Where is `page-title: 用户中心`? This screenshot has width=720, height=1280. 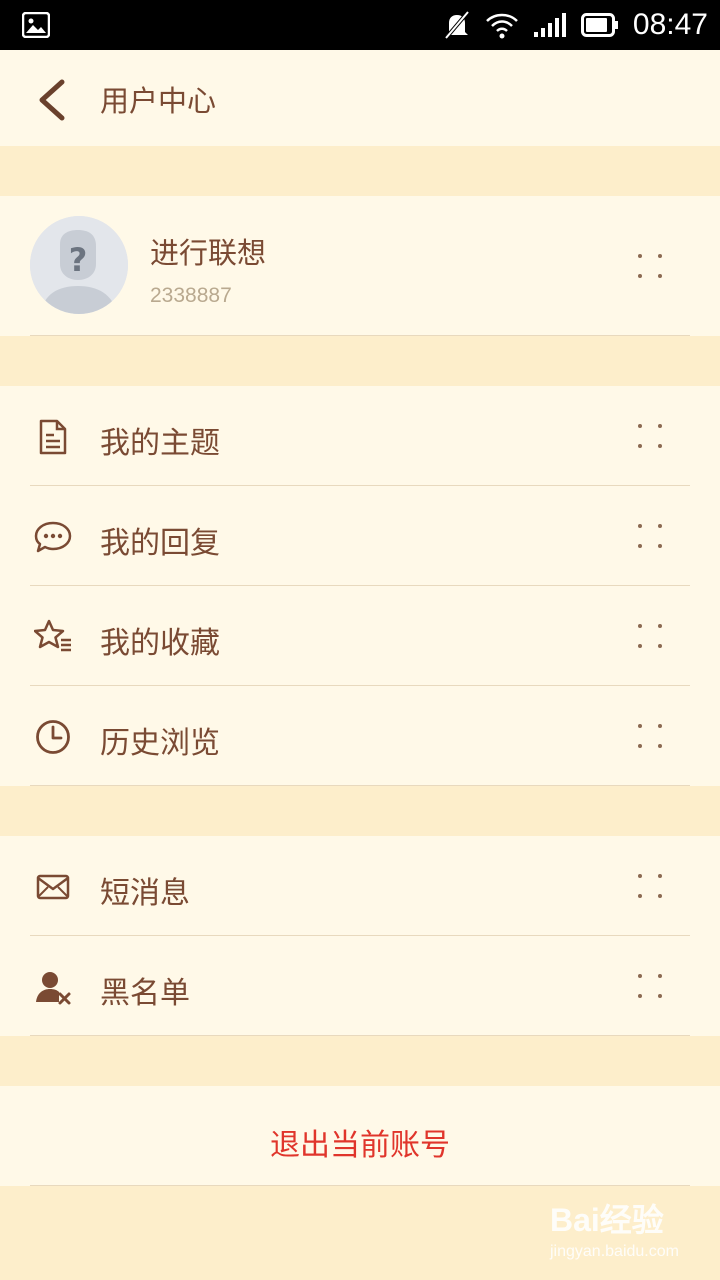 page-title: 用户中心 is located at coordinates (158, 101).